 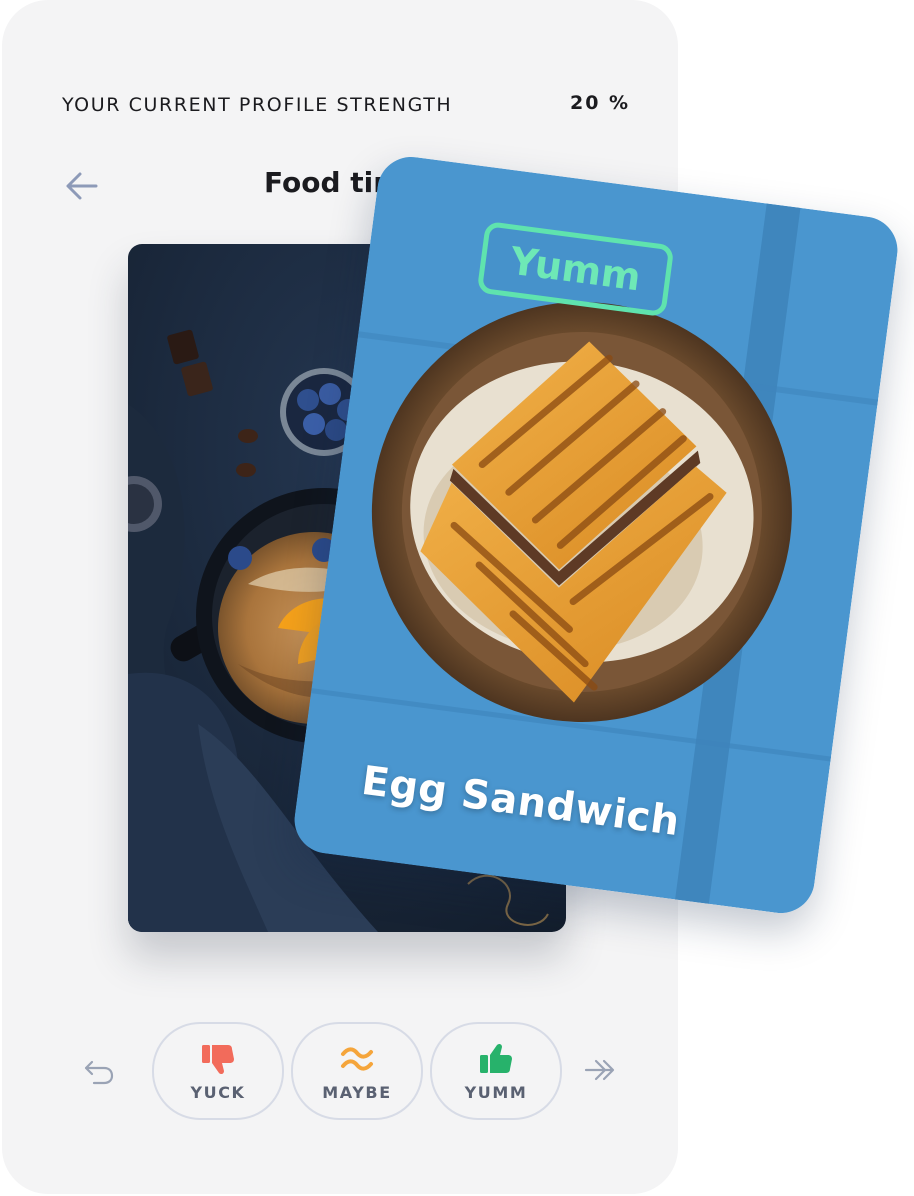 I want to click on wavy-lines-icon, so click(x=357, y=1058).